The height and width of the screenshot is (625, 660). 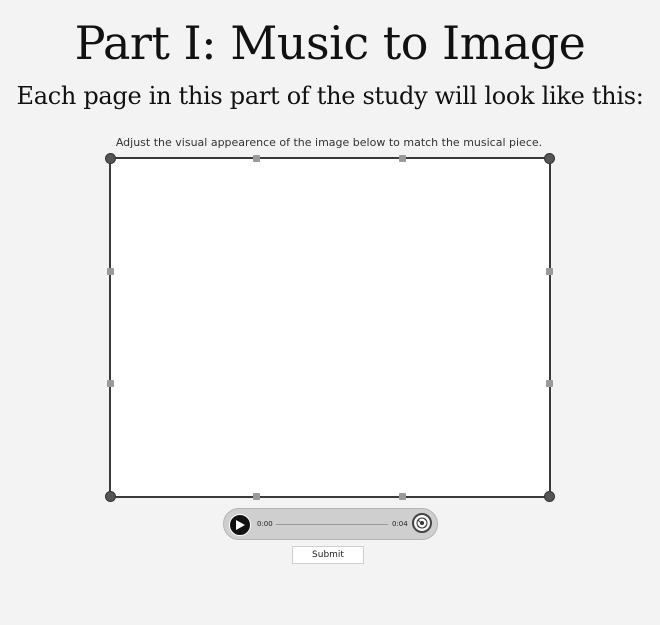 What do you see at coordinates (110, 158) in the screenshot?
I see `resize-handle-top-left` at bounding box center [110, 158].